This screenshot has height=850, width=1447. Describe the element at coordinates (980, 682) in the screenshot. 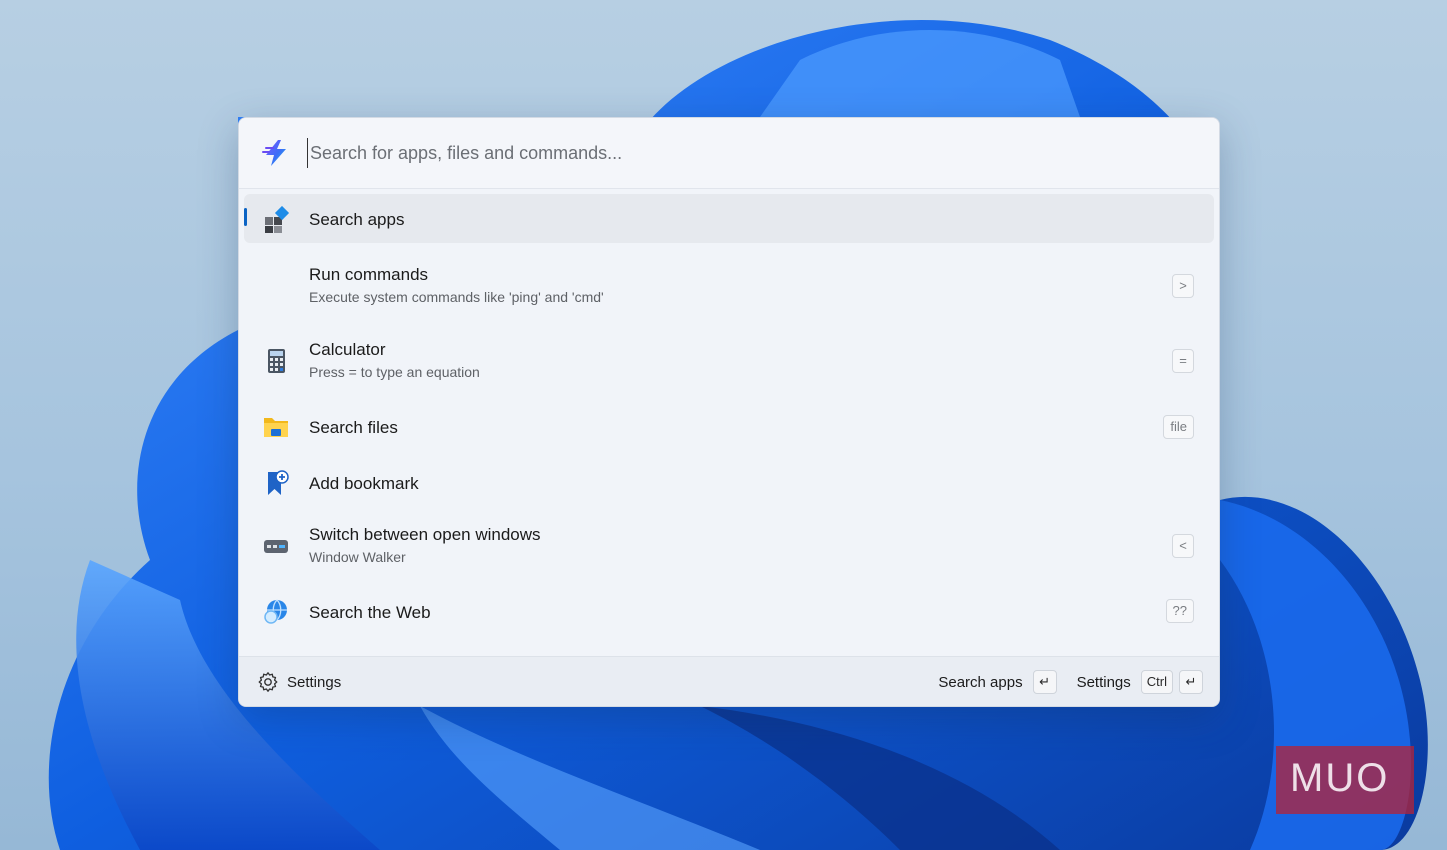

I see `footer-action-label: Search apps` at that location.